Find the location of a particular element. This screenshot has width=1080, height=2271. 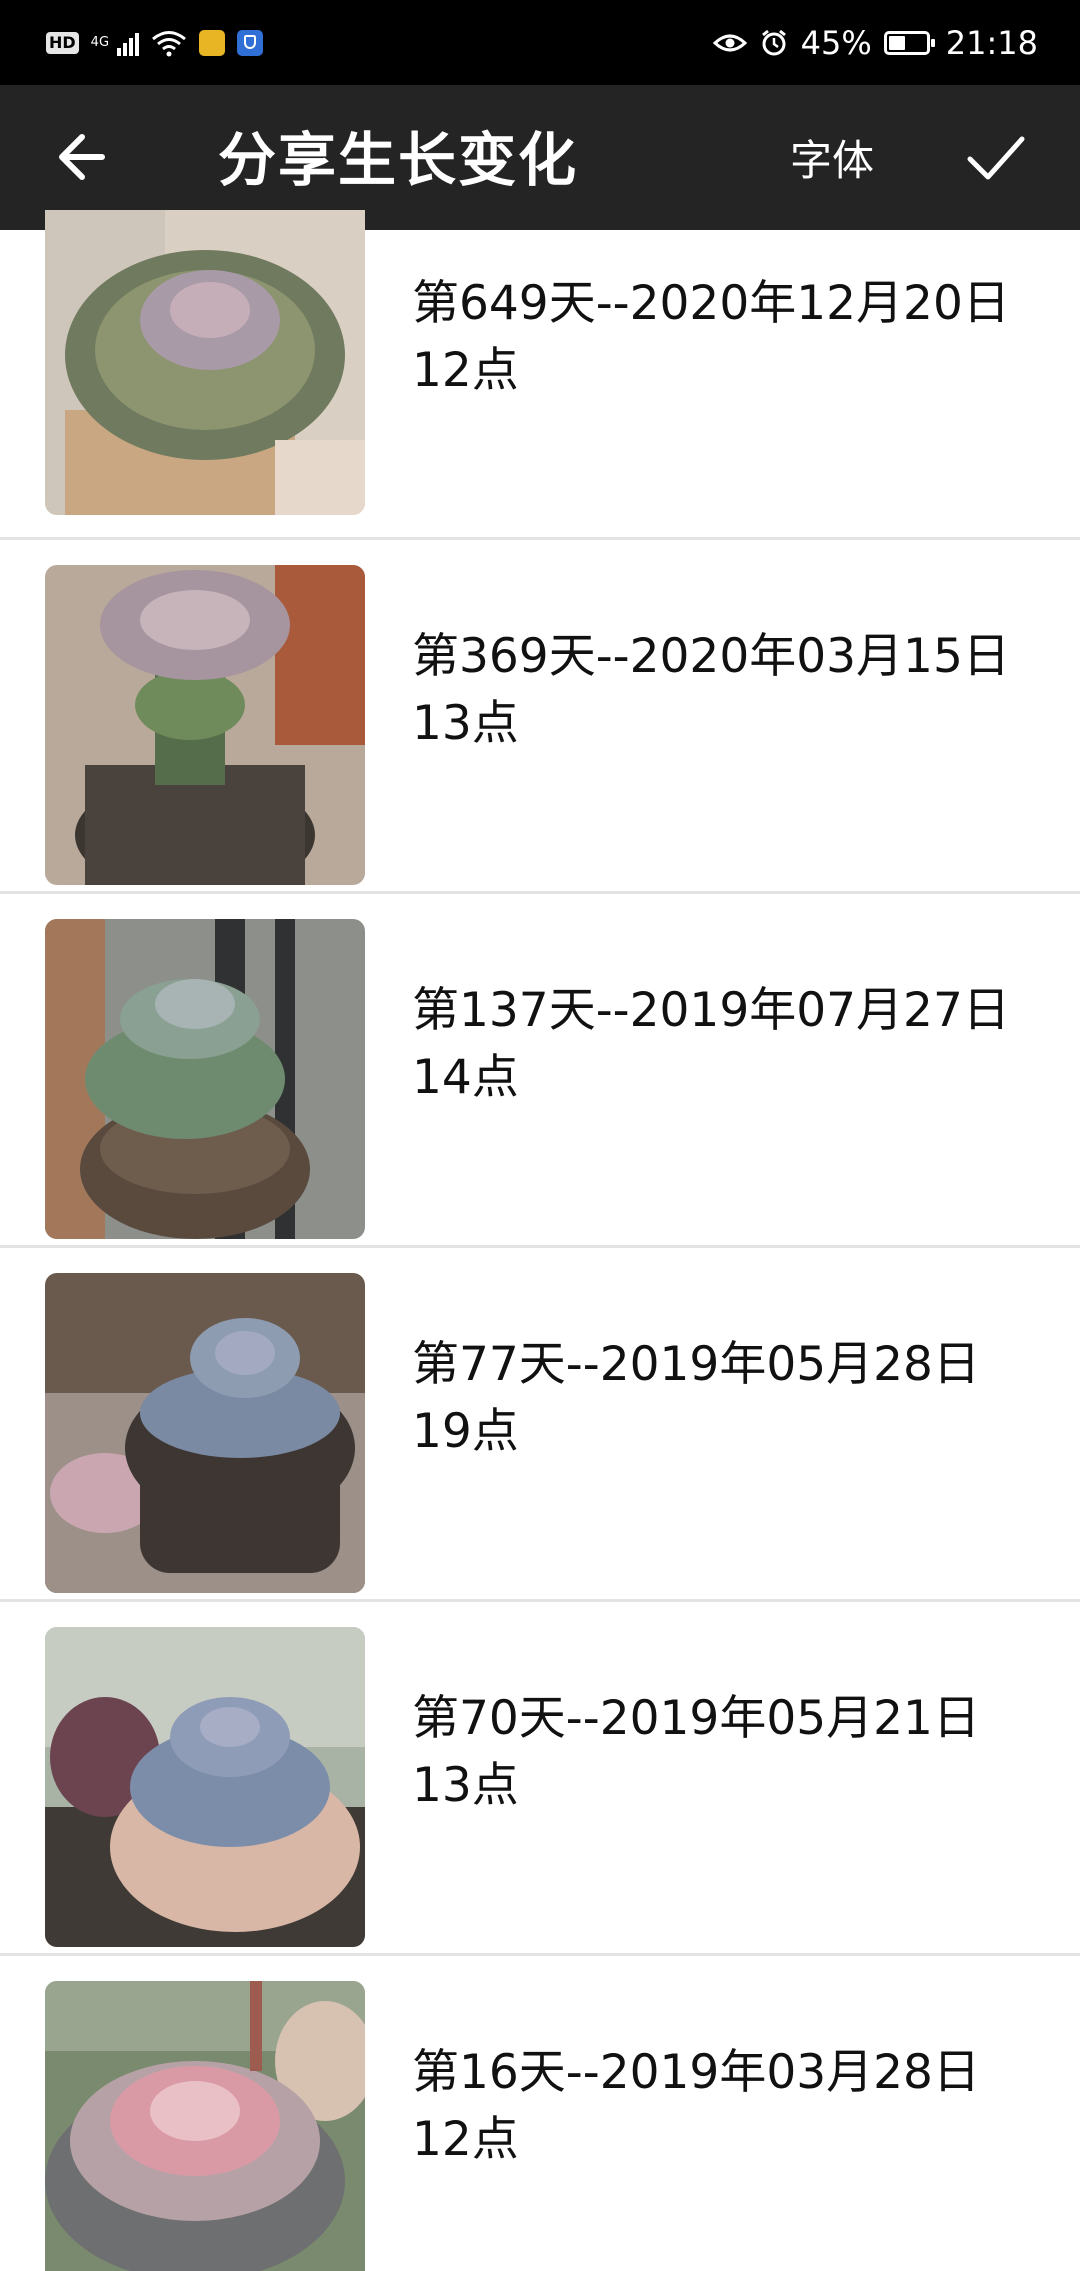

checkmark-icon is located at coordinates (996, 157).